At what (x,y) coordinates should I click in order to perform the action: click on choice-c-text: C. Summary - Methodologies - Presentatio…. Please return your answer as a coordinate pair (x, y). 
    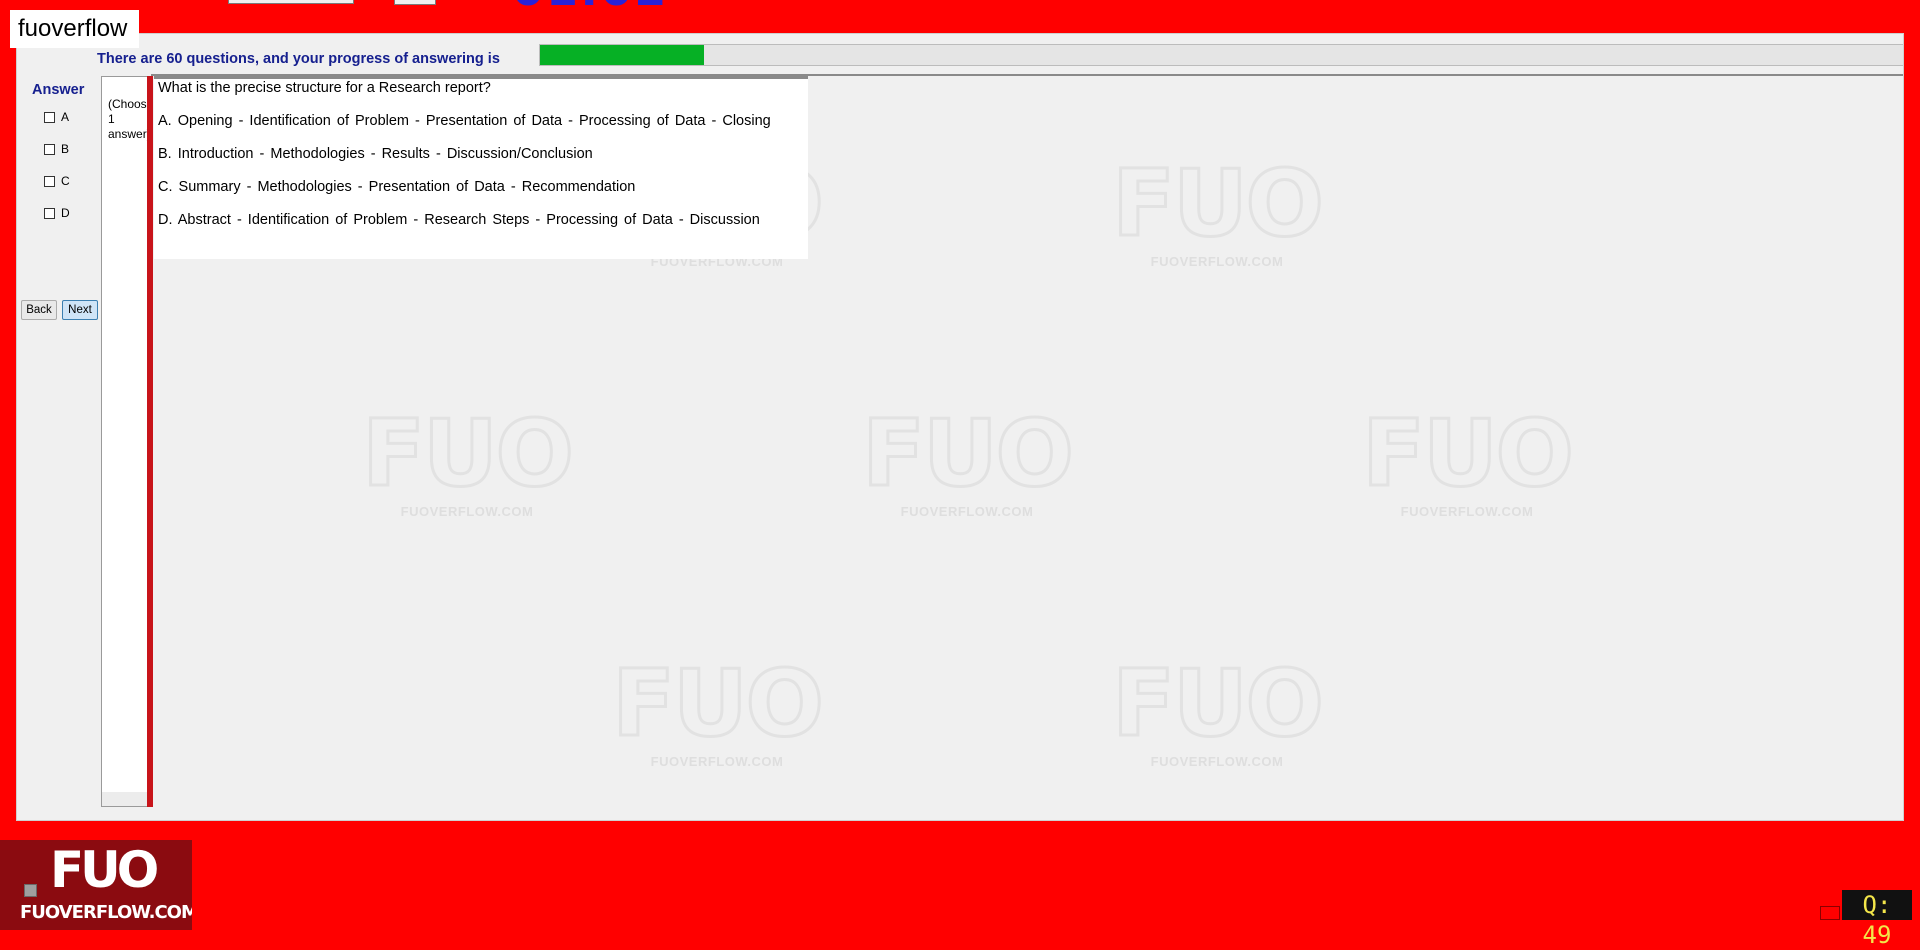
    Looking at the image, I should click on (397, 187).